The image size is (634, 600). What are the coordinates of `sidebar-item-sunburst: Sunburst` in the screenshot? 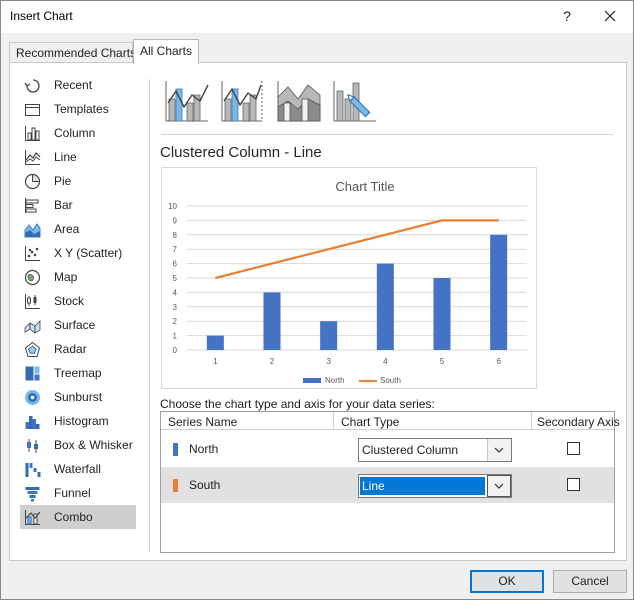 It's located at (78, 397).